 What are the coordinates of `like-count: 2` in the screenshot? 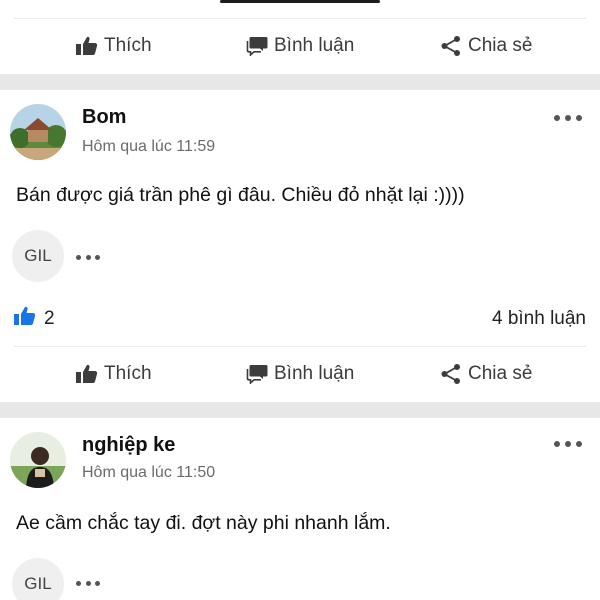 It's located at (34, 319).